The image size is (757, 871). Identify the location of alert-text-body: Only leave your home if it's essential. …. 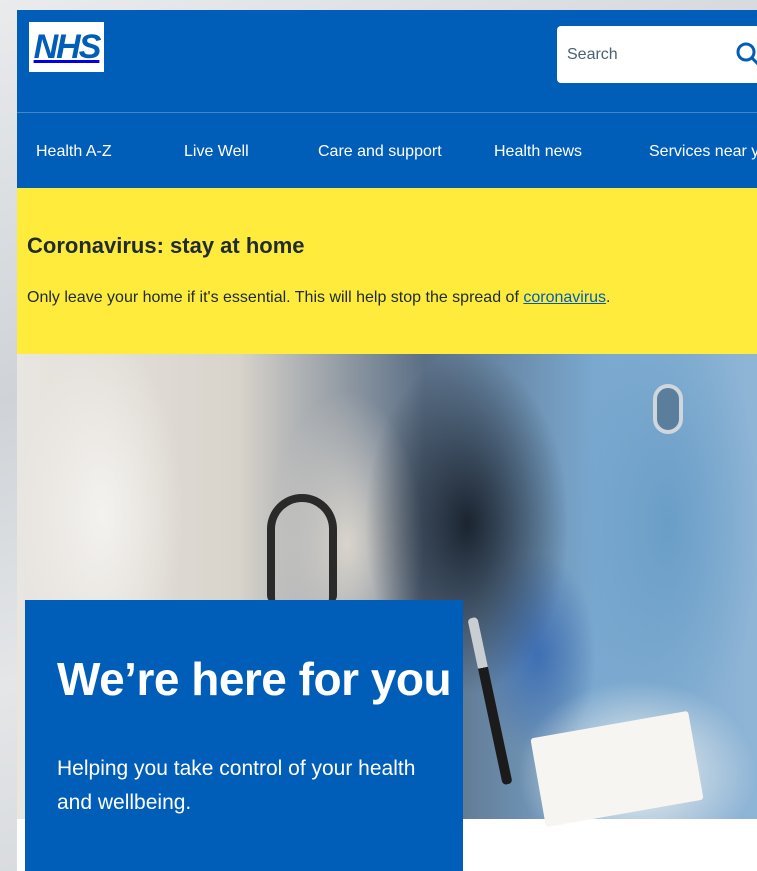
(275, 297).